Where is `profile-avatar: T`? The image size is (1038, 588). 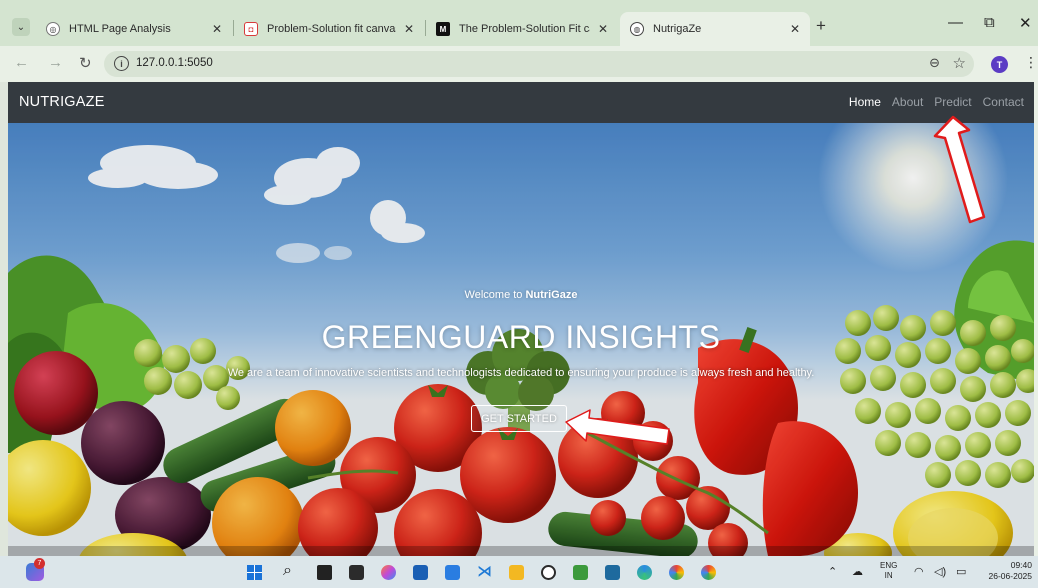 profile-avatar: T is located at coordinates (999, 64).